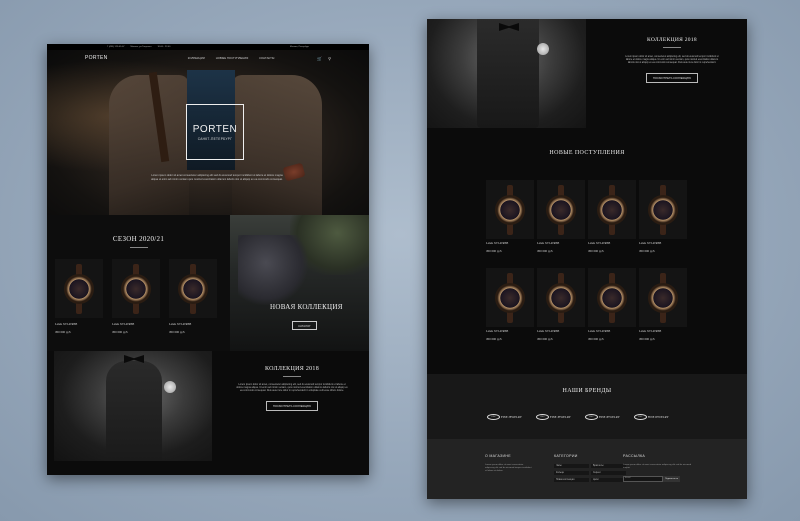  What do you see at coordinates (232, 58) in the screenshot?
I see `nav-item-new-arrivals: Новые поступления` at bounding box center [232, 58].